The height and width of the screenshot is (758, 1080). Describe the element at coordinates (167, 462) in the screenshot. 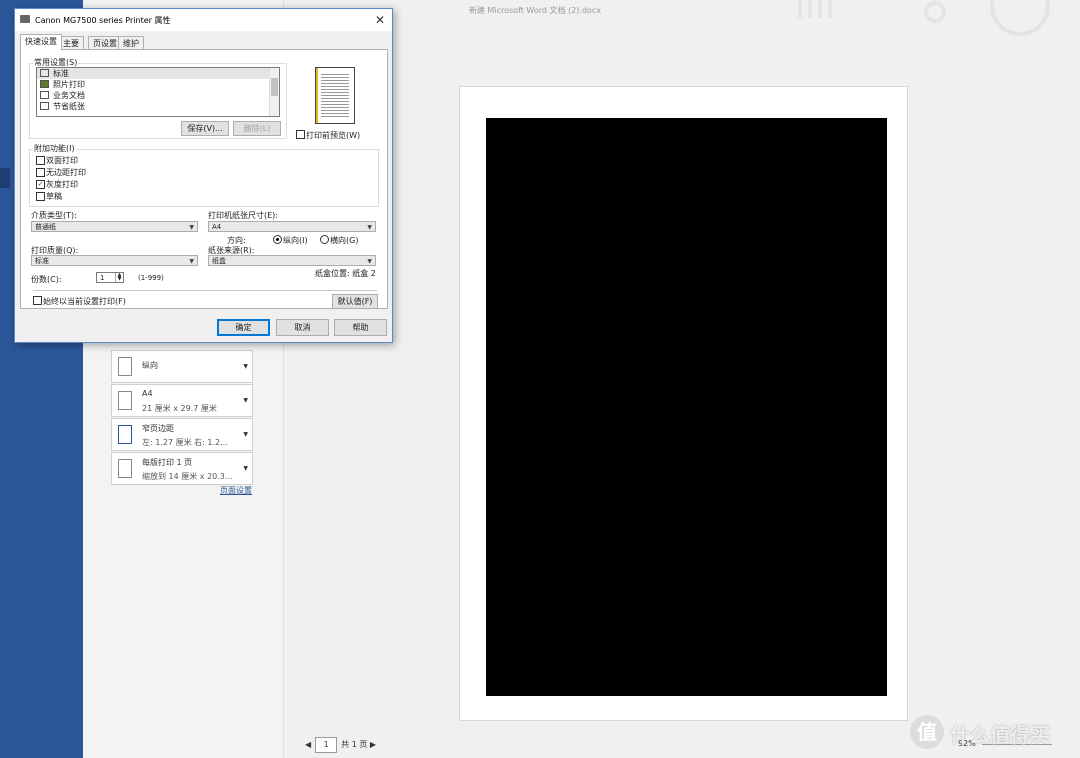

I see `pages-per-sheet-name: 每版打印 1 页` at that location.